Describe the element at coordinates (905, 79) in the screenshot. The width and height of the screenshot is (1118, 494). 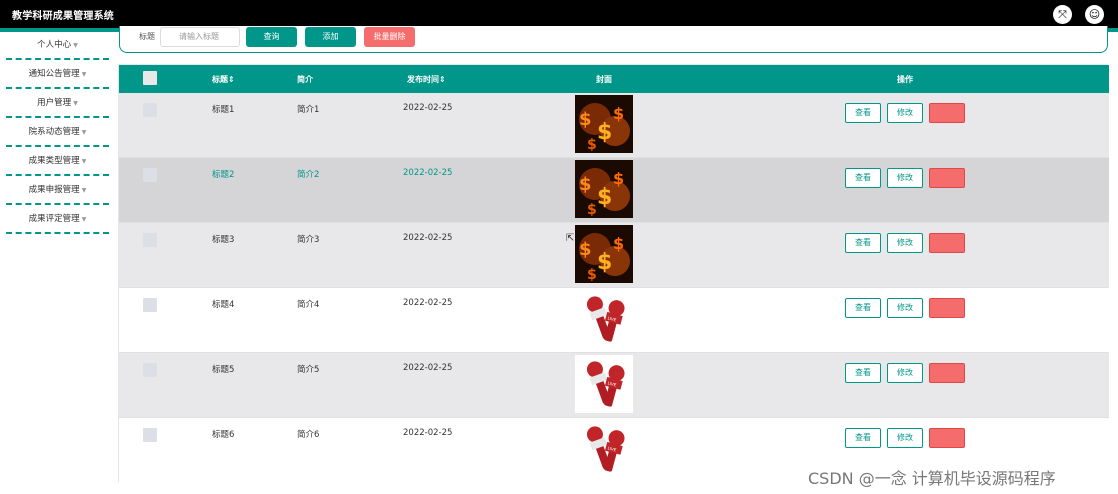
I see `header-actions: 操作` at that location.